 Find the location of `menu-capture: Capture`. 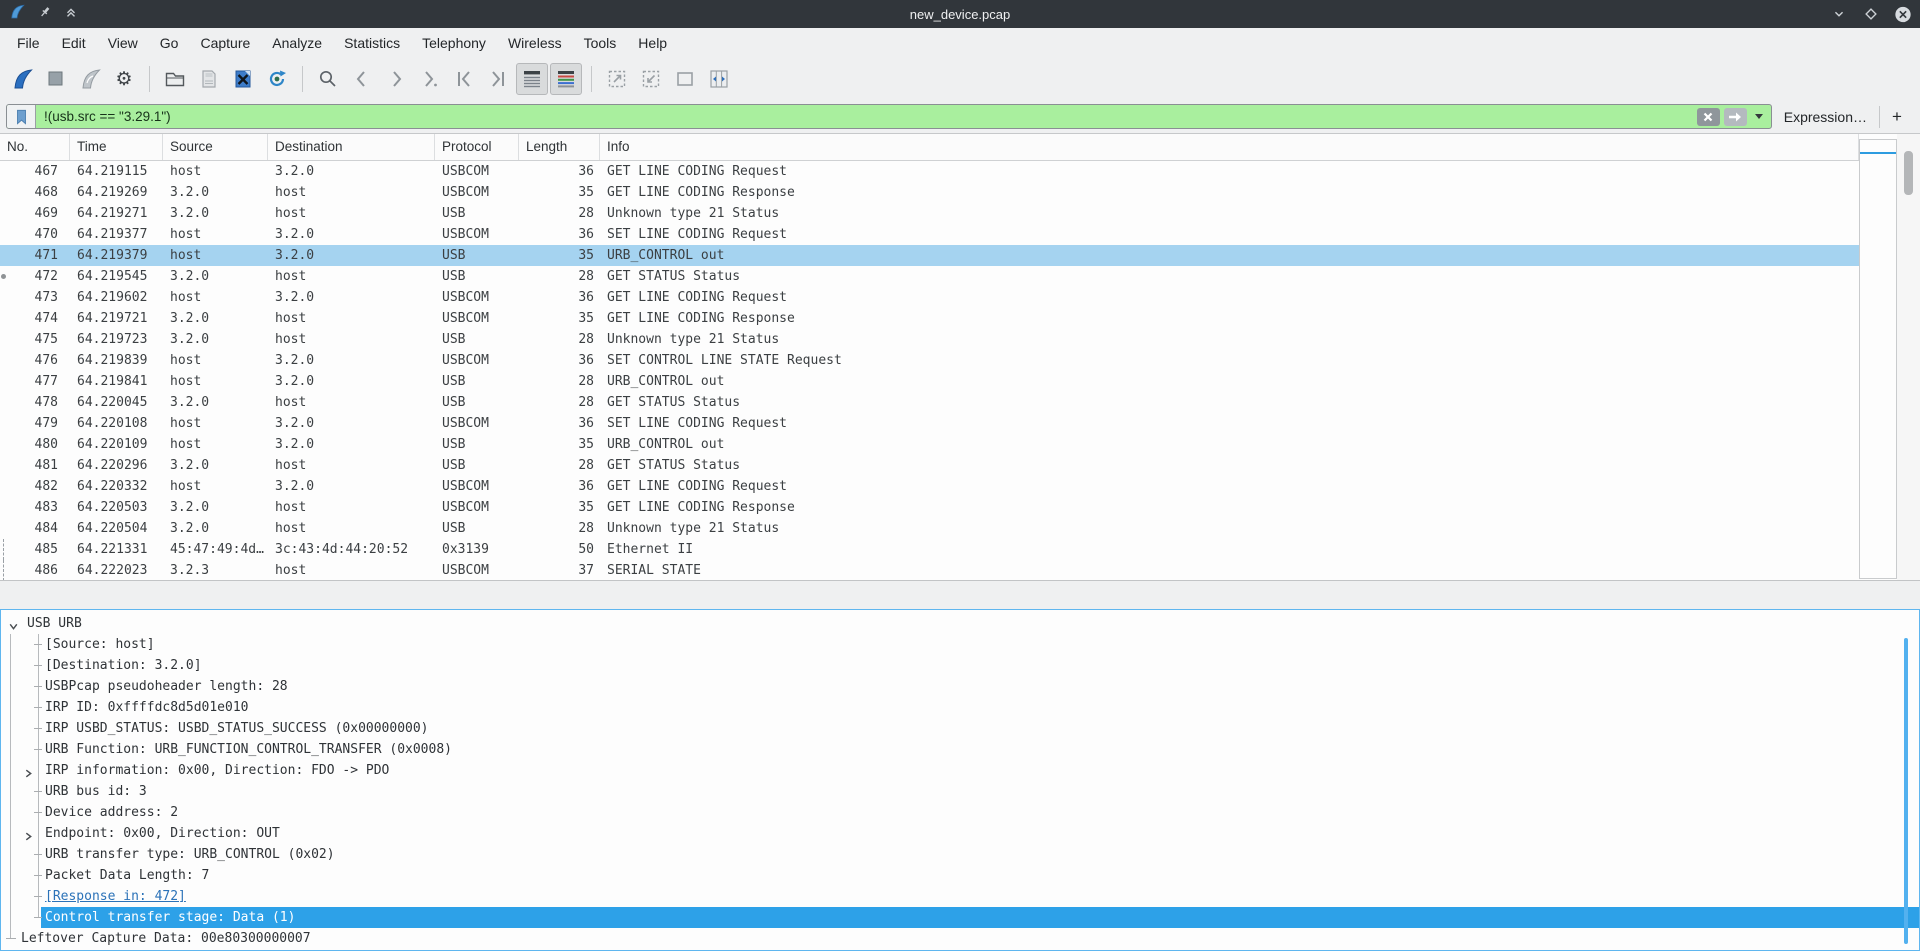

menu-capture: Capture is located at coordinates (225, 43).